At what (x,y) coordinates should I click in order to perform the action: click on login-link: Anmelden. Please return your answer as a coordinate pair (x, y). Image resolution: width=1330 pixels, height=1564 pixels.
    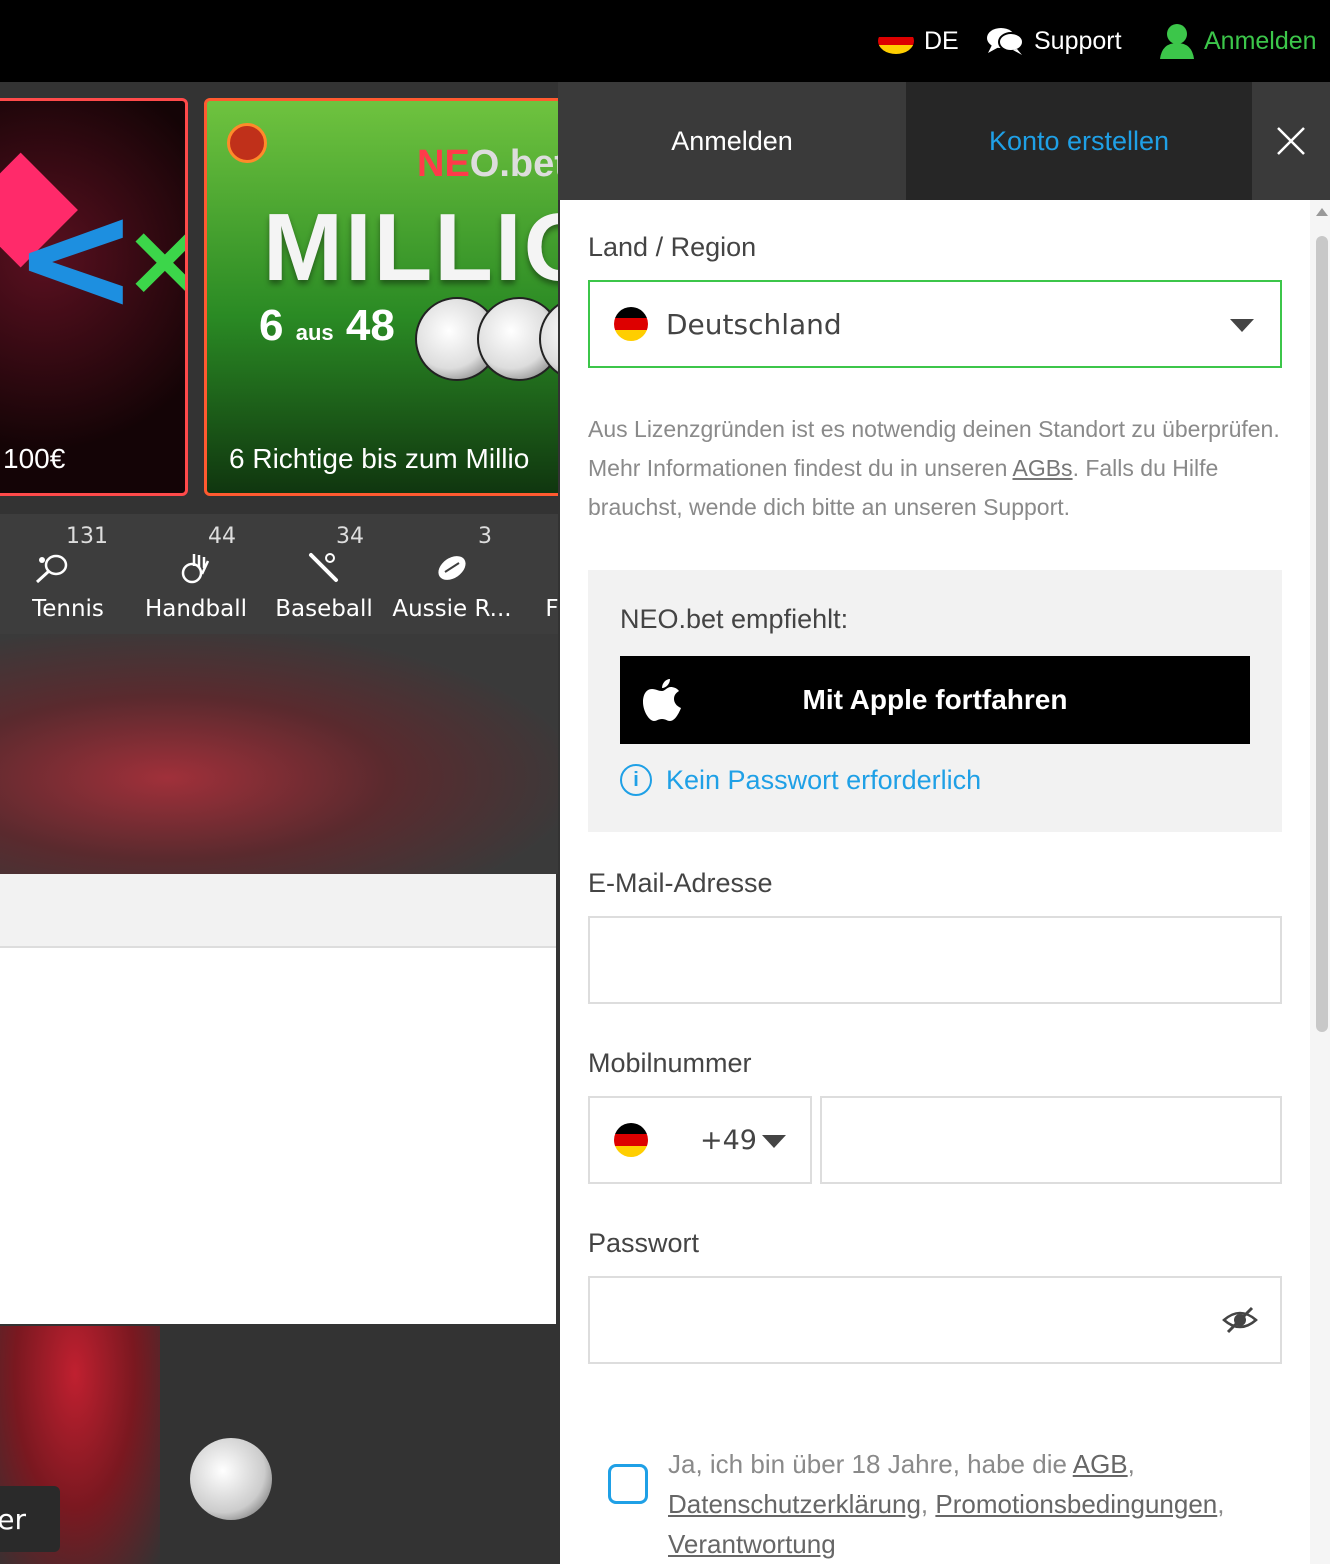
    Looking at the image, I should click on (1238, 41).